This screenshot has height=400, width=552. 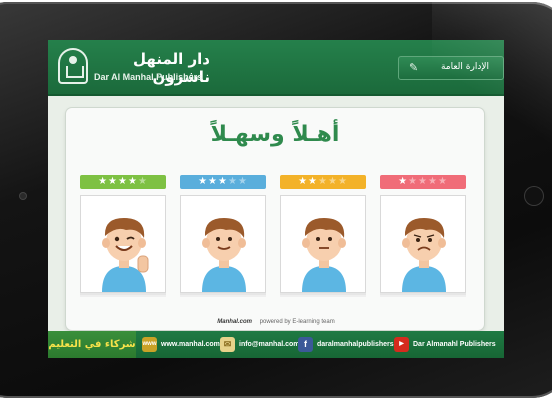 I want to click on boy-good-face-icon, so click(x=224, y=255).